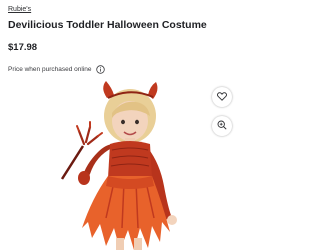 Image resolution: width=320 pixels, height=250 pixels. I want to click on product-title: Devilicious Toddler Halloween Costume, so click(107, 25).